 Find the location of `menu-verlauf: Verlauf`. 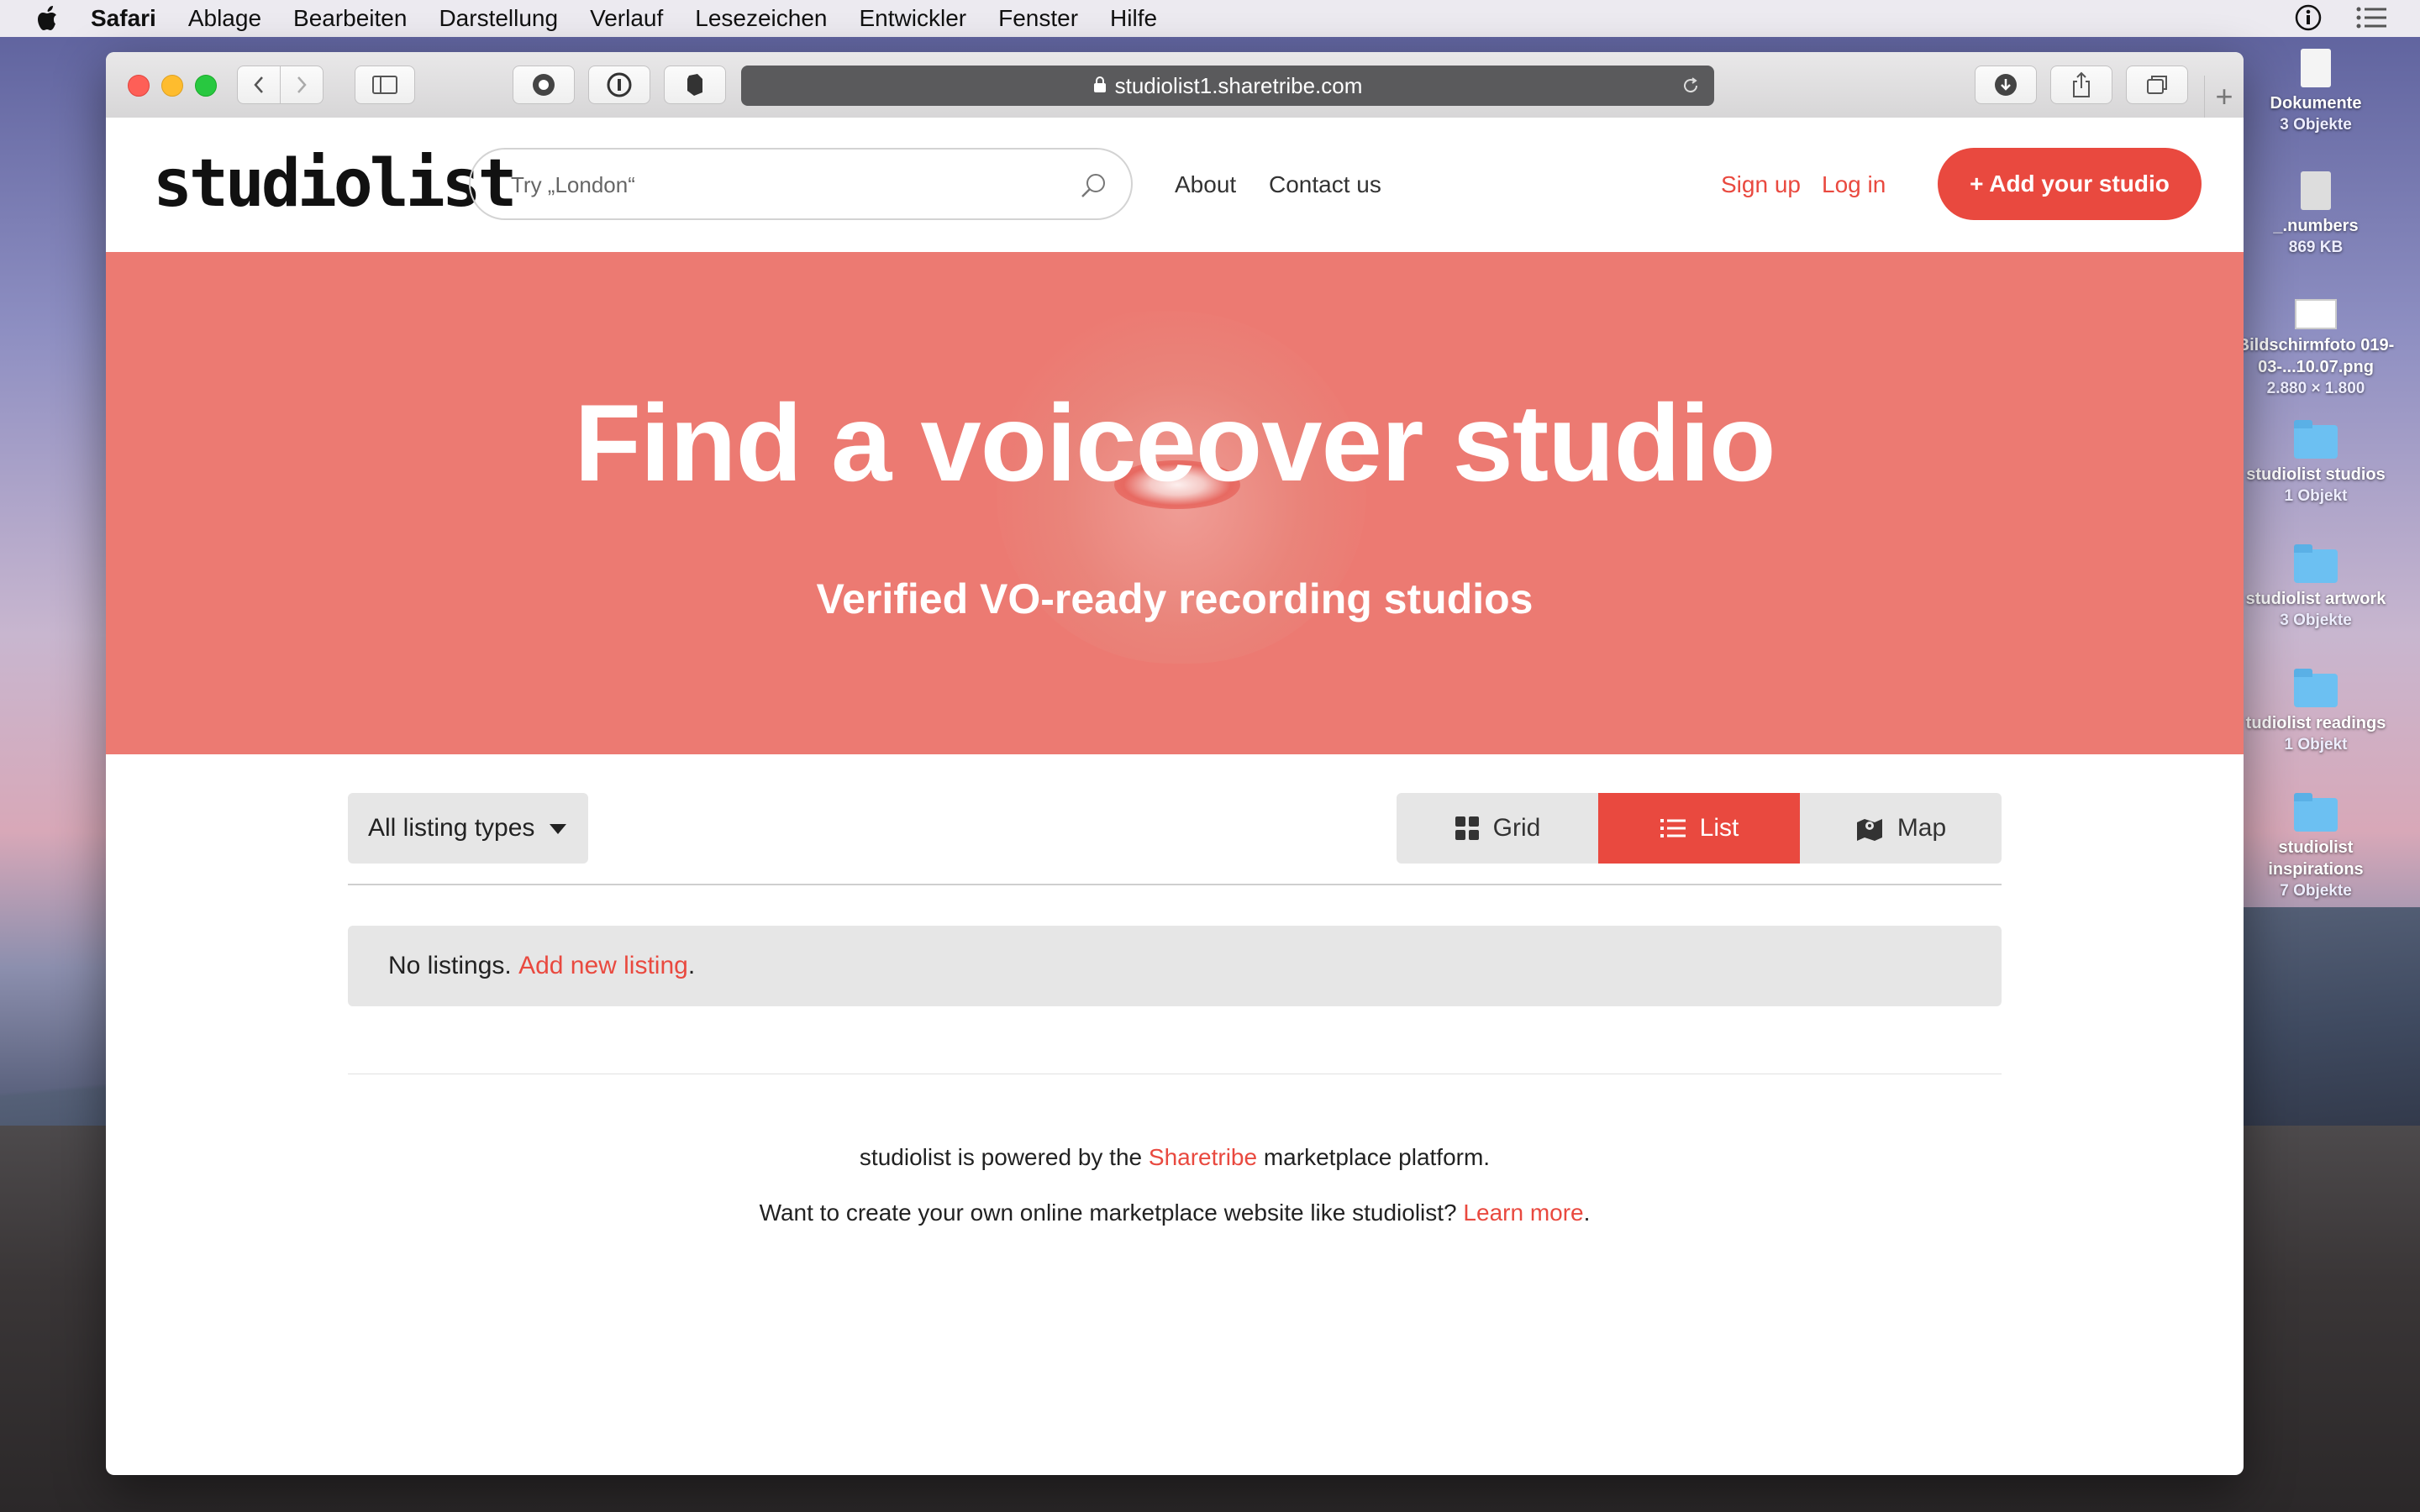

menu-verlauf: Verlauf is located at coordinates (627, 18).